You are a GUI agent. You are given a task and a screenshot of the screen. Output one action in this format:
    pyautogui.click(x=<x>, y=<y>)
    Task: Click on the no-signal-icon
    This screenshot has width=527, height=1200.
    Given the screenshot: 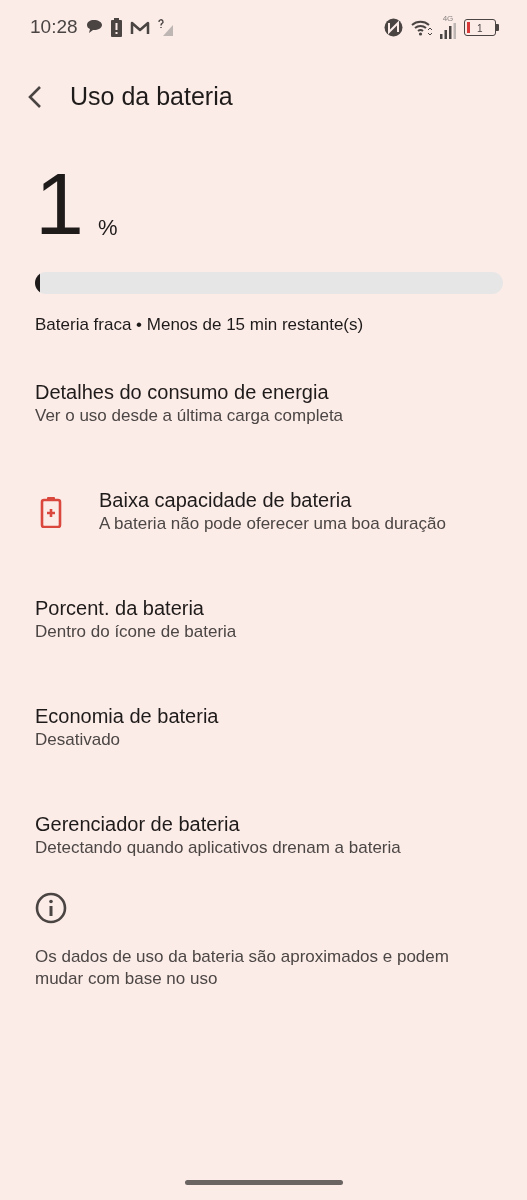 What is the action you would take?
    pyautogui.click(x=165, y=27)
    